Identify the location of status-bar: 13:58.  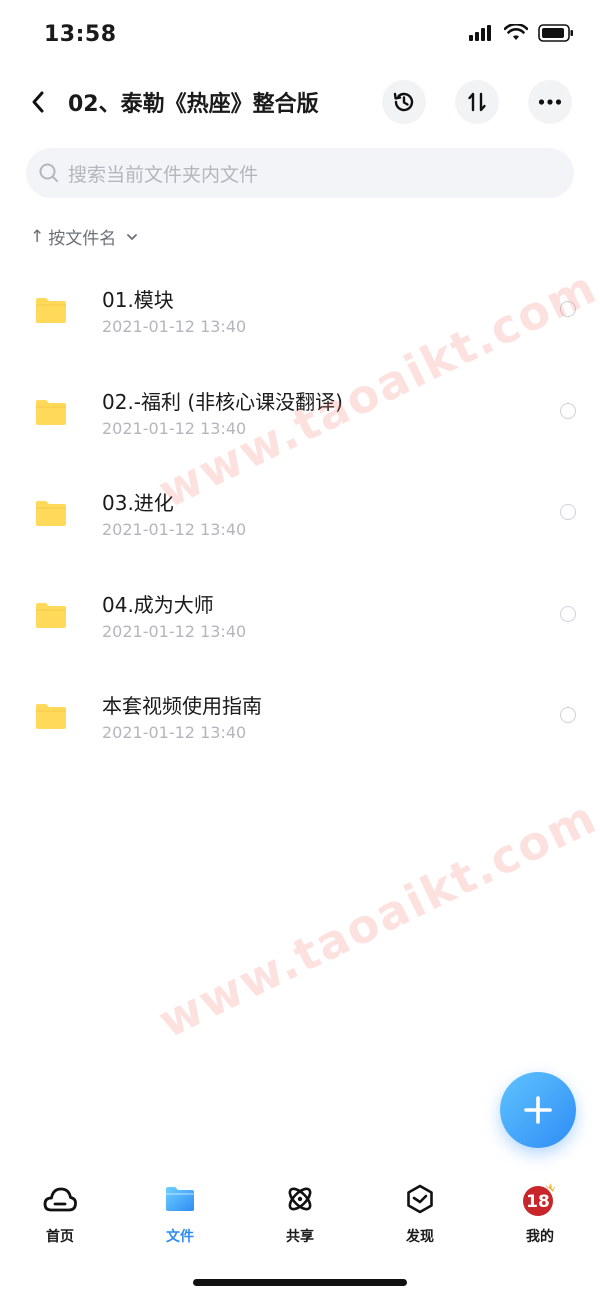
(300, 35).